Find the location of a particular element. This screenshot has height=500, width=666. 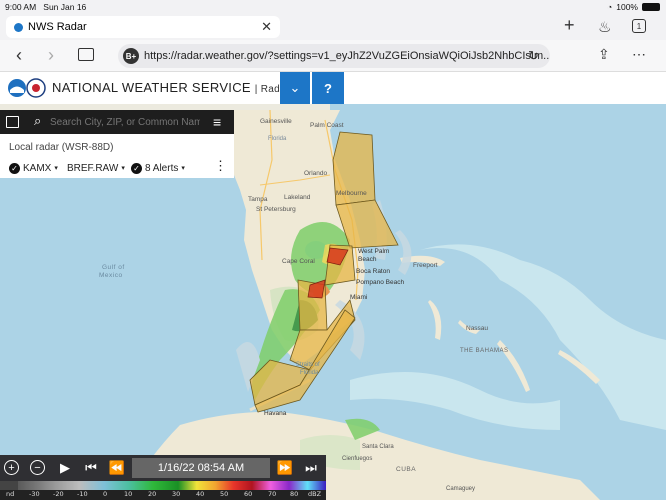

map-label-orlando: Orlando is located at coordinates (316, 173).